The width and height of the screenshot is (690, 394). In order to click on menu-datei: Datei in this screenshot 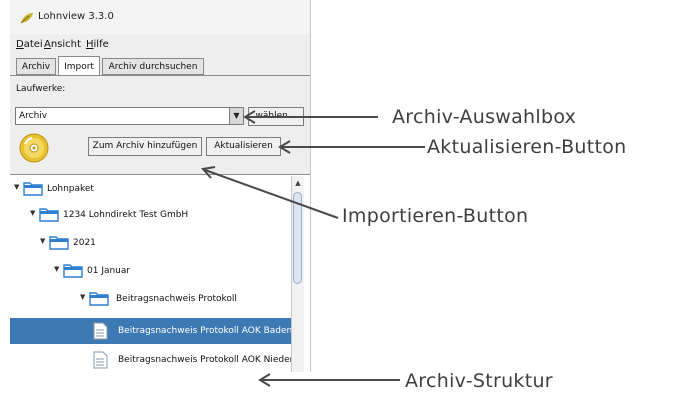, I will do `click(29, 44)`.